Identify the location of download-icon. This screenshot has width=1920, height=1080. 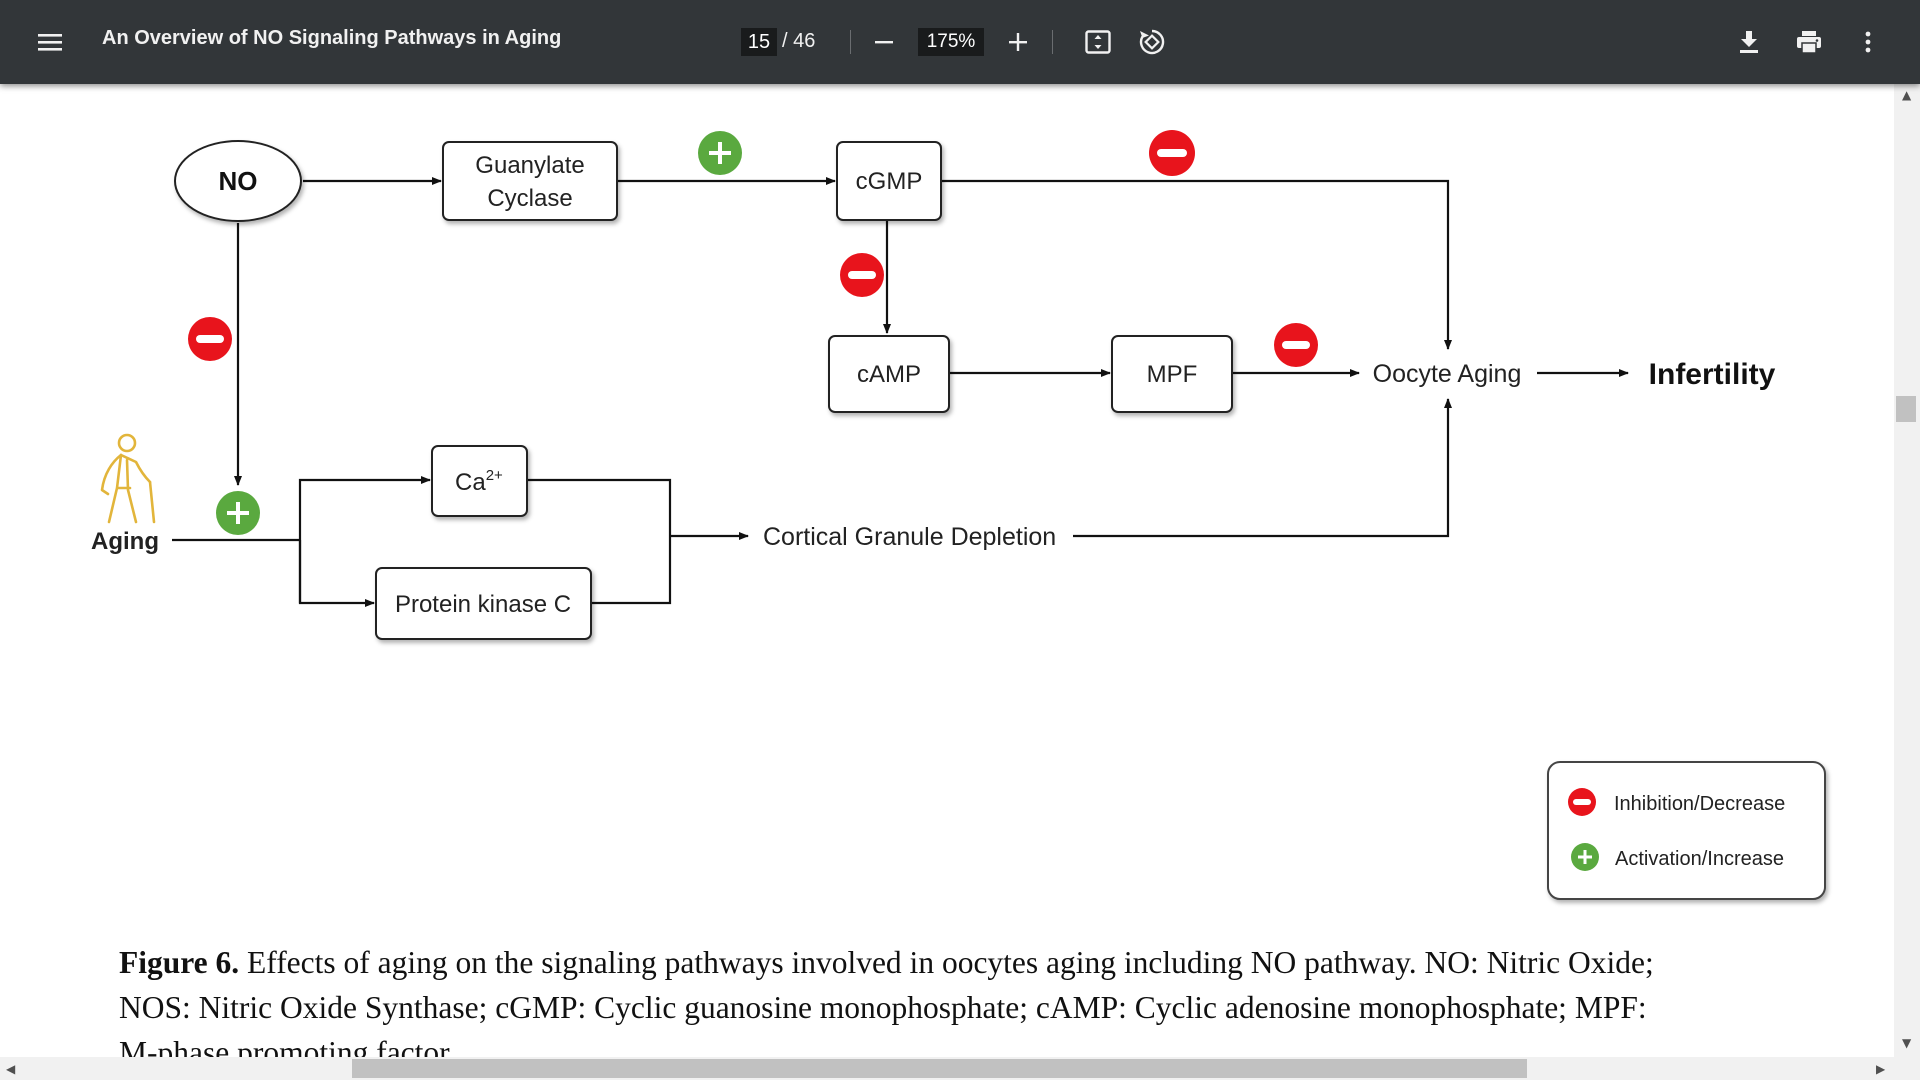
(1749, 42).